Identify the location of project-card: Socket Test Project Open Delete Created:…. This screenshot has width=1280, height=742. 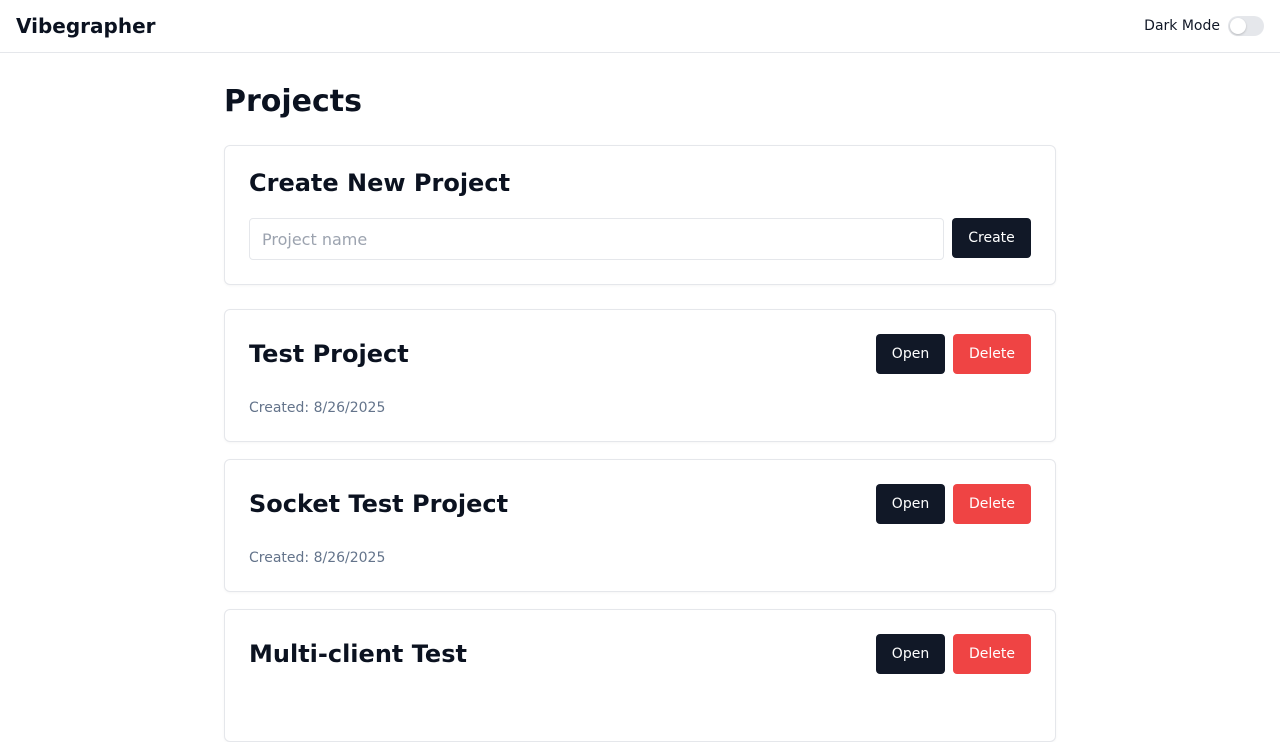
(640, 525).